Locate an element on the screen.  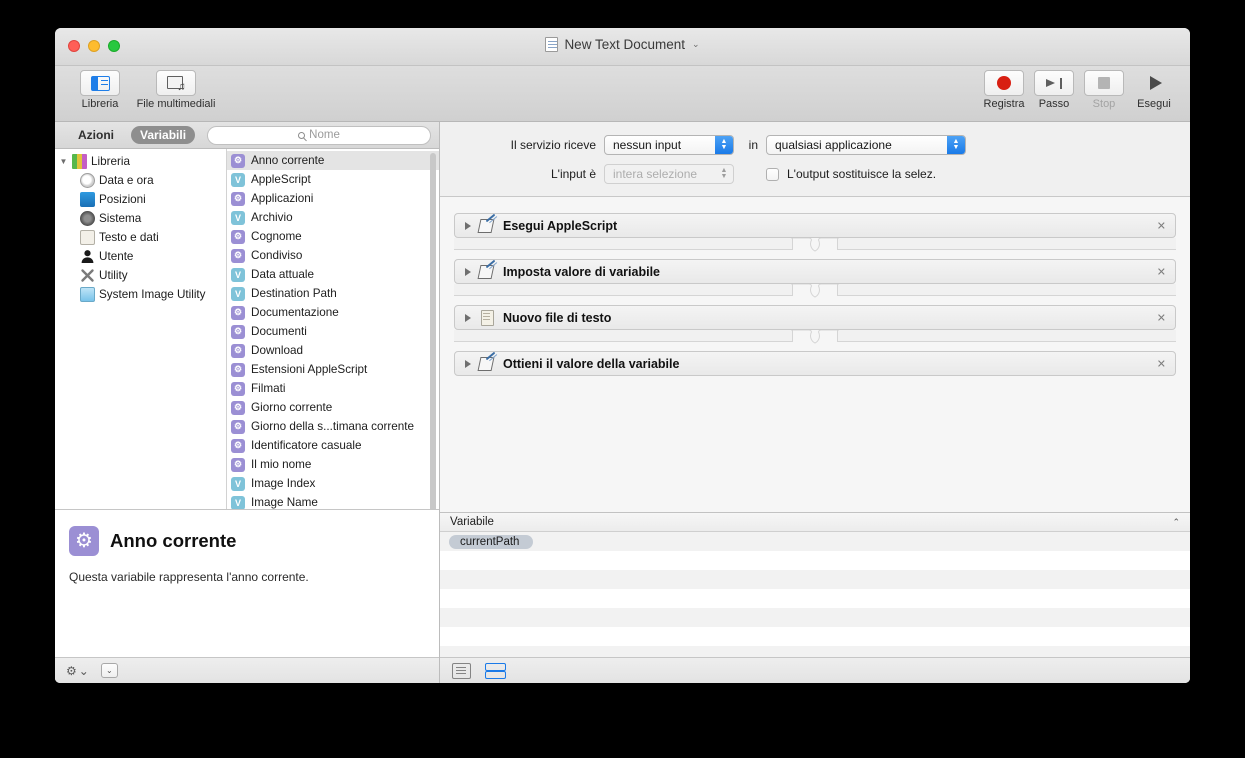
tree-item-utility: Utility is located at coordinates (140, 275).